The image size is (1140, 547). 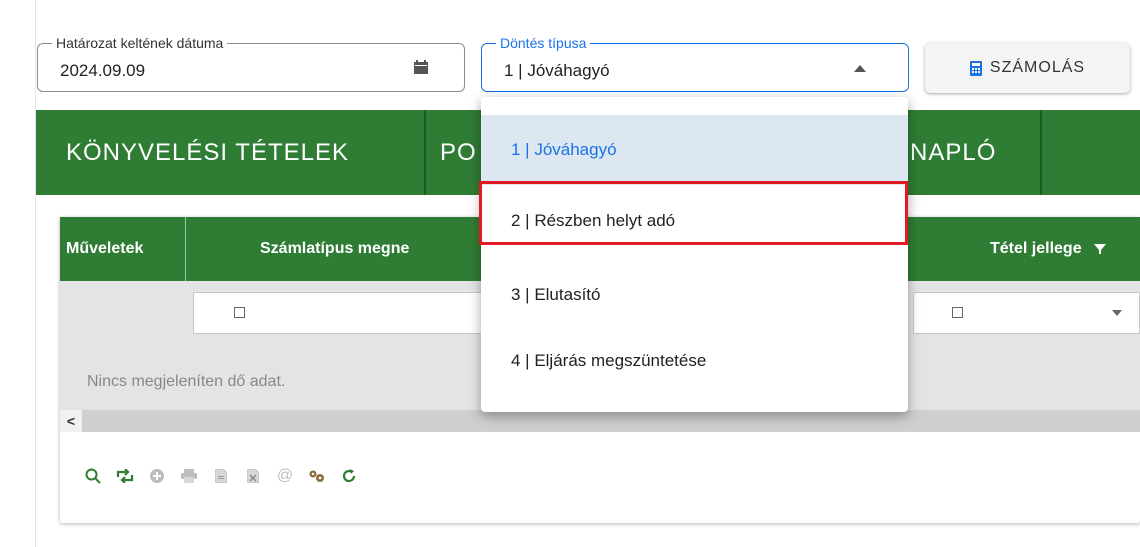 What do you see at coordinates (1026, 313) in the screenshot?
I see `item-nature-filter-input` at bounding box center [1026, 313].